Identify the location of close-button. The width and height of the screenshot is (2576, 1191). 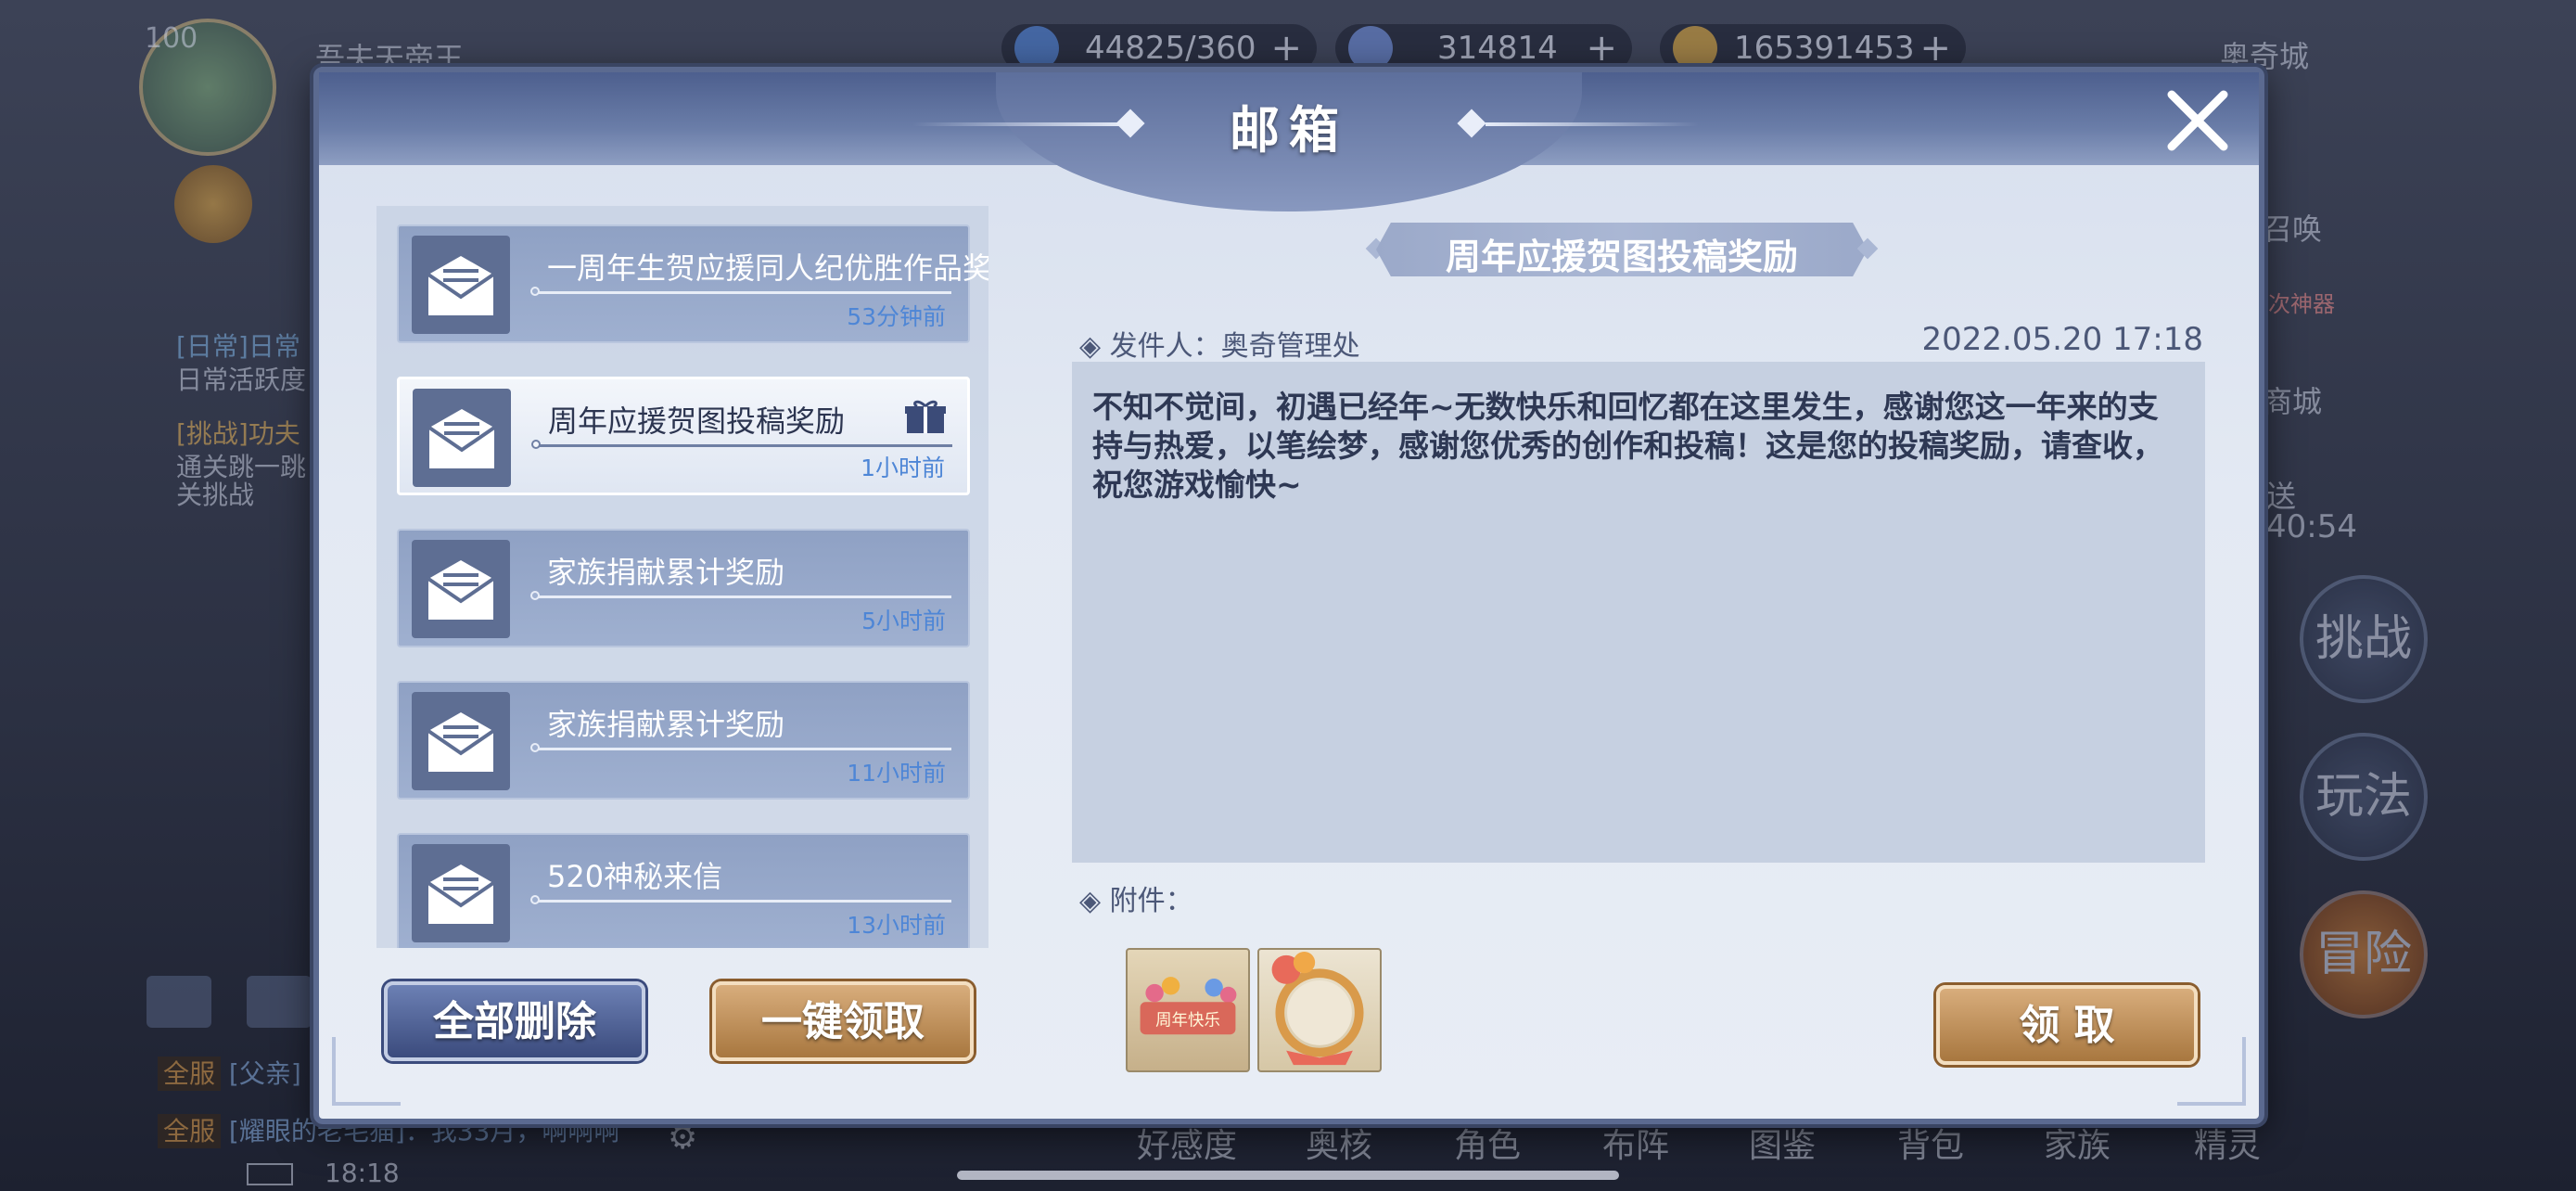
(2198, 121).